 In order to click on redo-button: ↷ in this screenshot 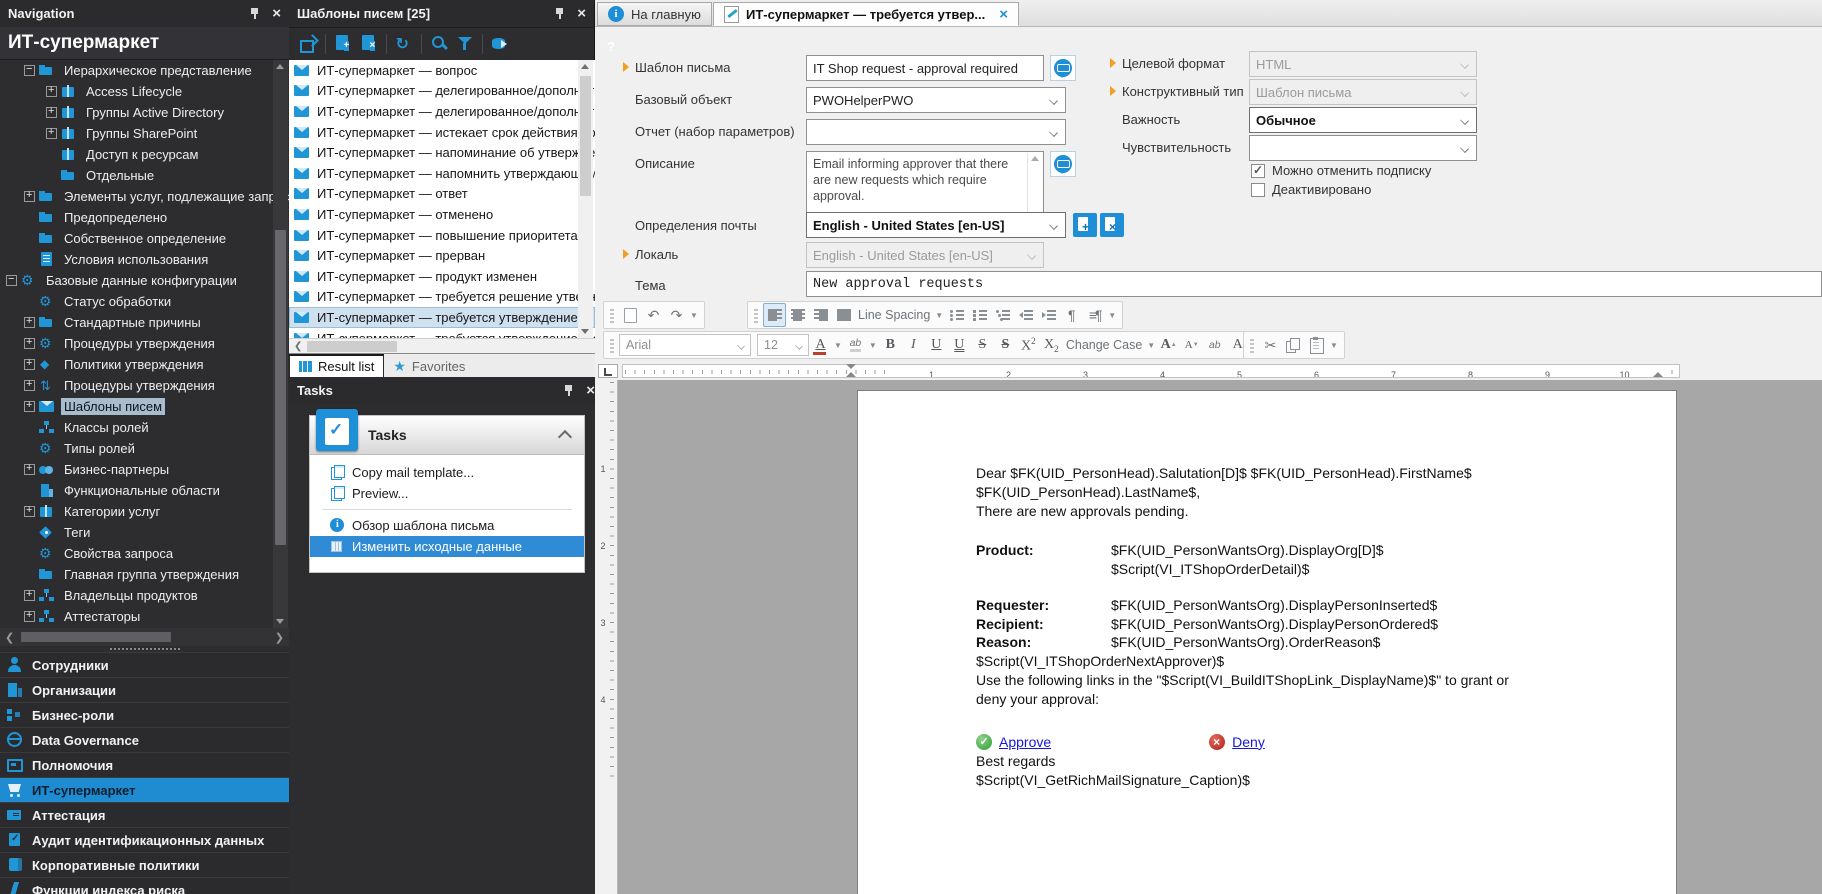, I will do `click(676, 315)`.